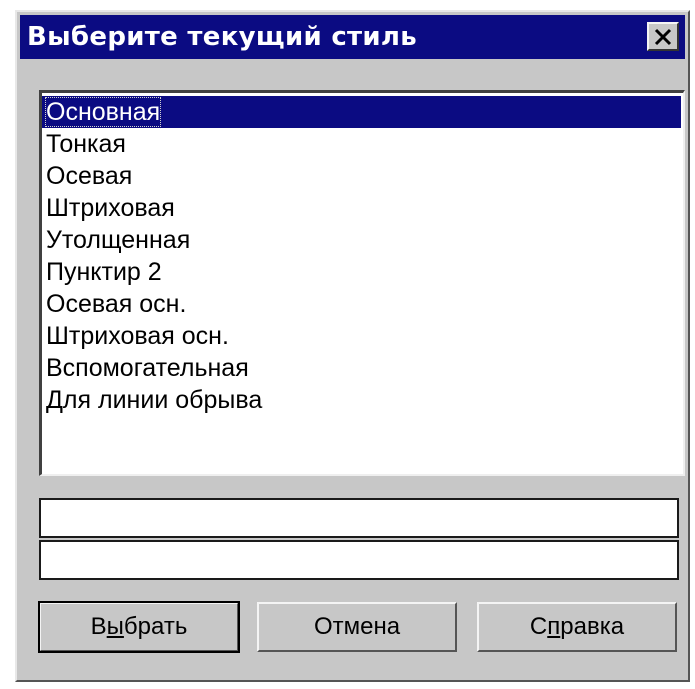 The height and width of the screenshot is (689, 695). I want to click on style-list-item-label: Для линии обрыва, so click(154, 400).